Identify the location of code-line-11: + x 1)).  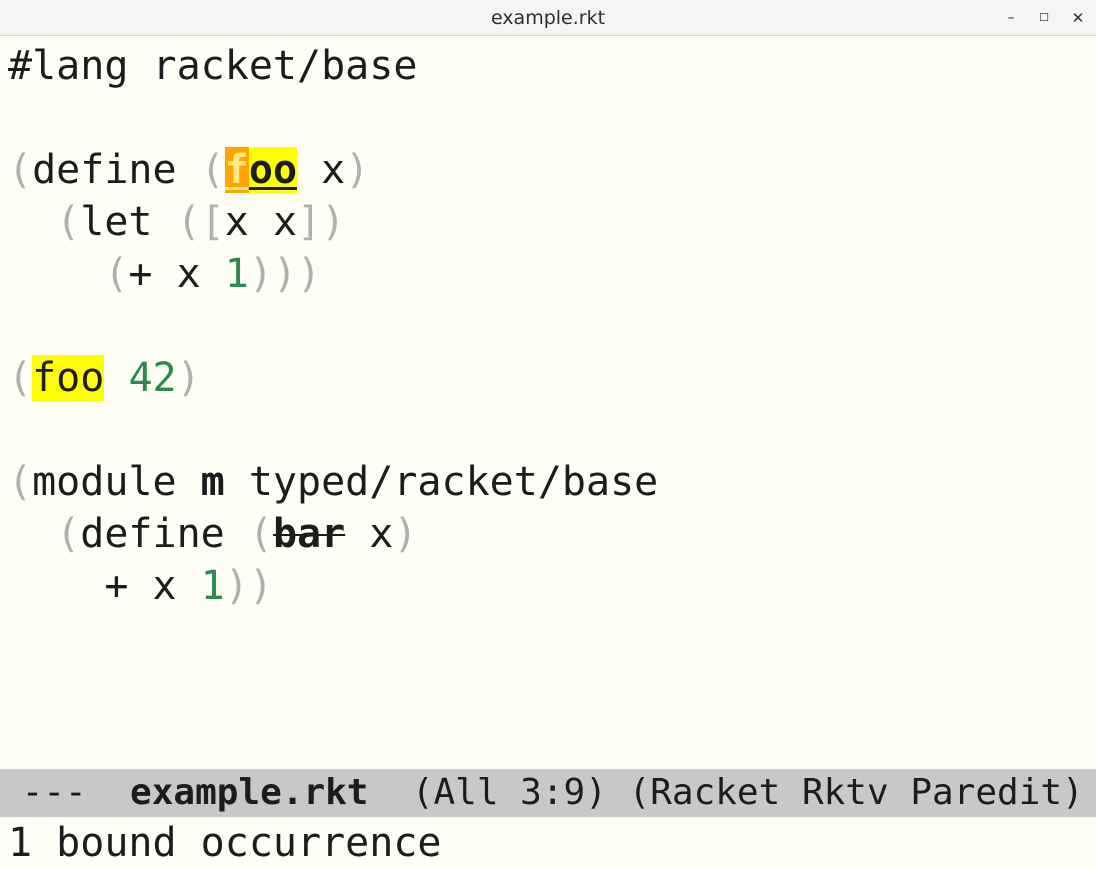
(140, 586).